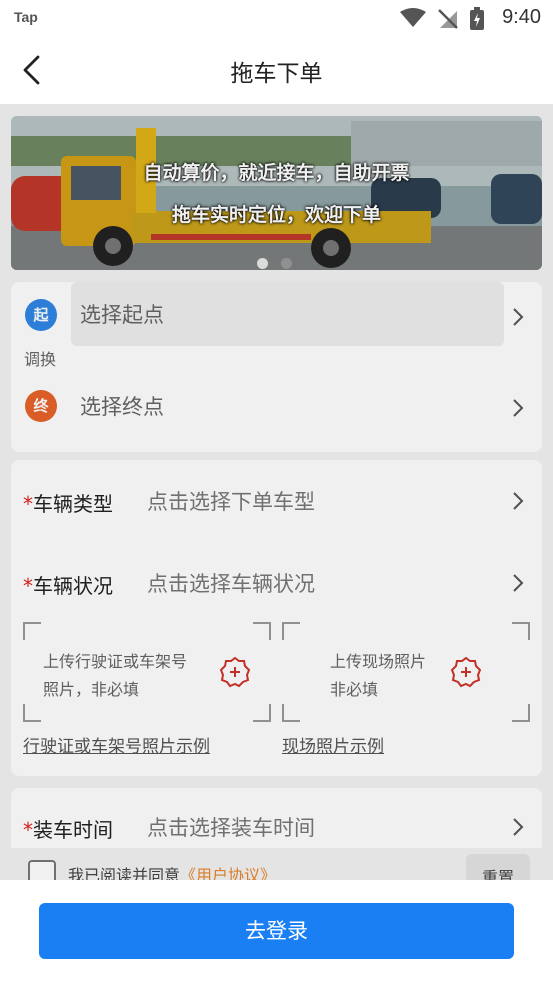  What do you see at coordinates (276, 74) in the screenshot?
I see `page-title: 拖车下单` at bounding box center [276, 74].